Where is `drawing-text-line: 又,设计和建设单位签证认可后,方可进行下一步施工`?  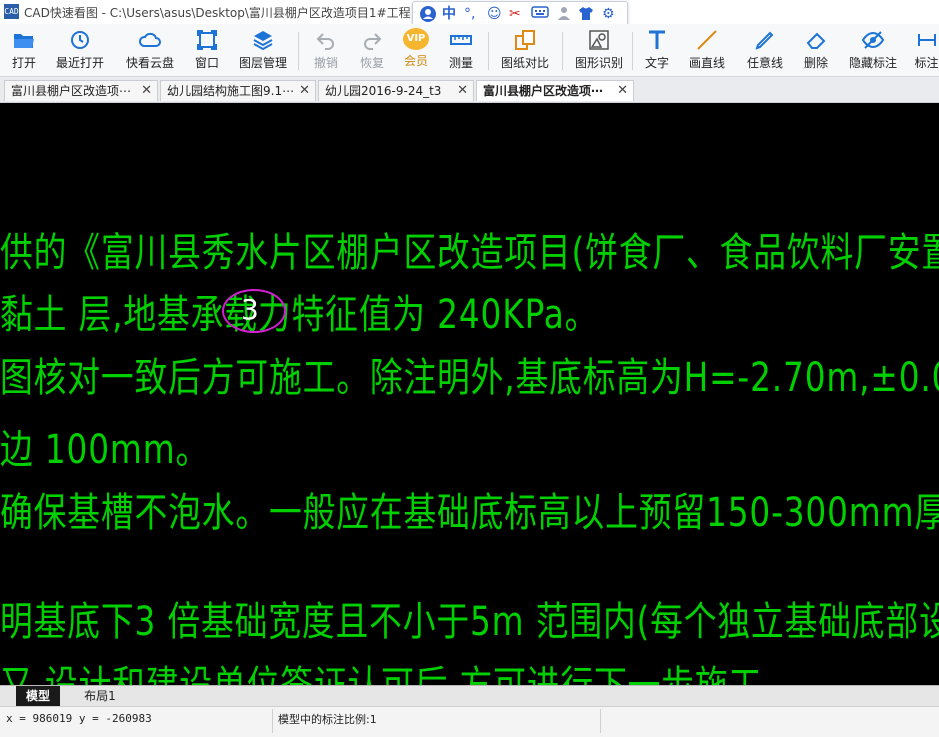 drawing-text-line: 又,设计和建设单位签证认可后,方可进行下一步施工 is located at coordinates (381, 674).